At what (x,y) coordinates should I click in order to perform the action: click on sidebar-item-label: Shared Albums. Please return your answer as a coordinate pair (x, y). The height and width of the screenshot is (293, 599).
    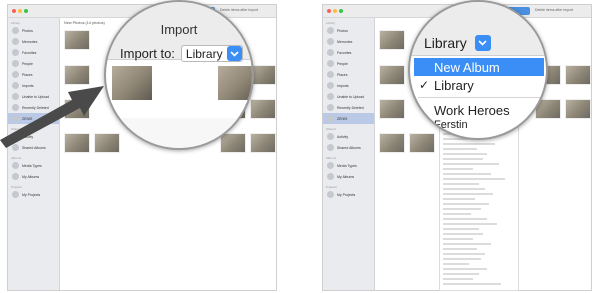
    Looking at the image, I should click on (349, 147).